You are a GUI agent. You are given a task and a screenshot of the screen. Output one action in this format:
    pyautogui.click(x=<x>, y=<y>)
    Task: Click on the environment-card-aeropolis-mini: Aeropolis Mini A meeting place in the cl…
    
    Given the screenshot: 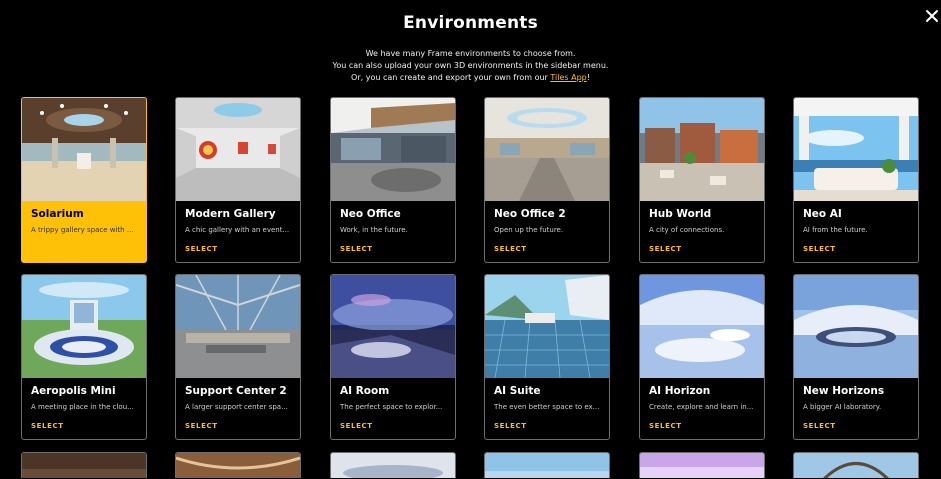 What is the action you would take?
    pyautogui.click(x=84, y=357)
    